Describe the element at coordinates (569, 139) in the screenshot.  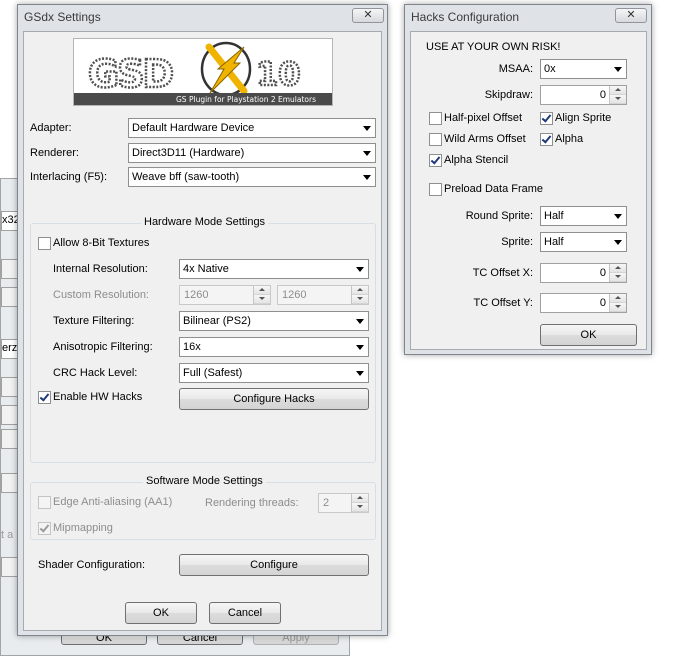
I see `alpha-label: Alpha` at that location.